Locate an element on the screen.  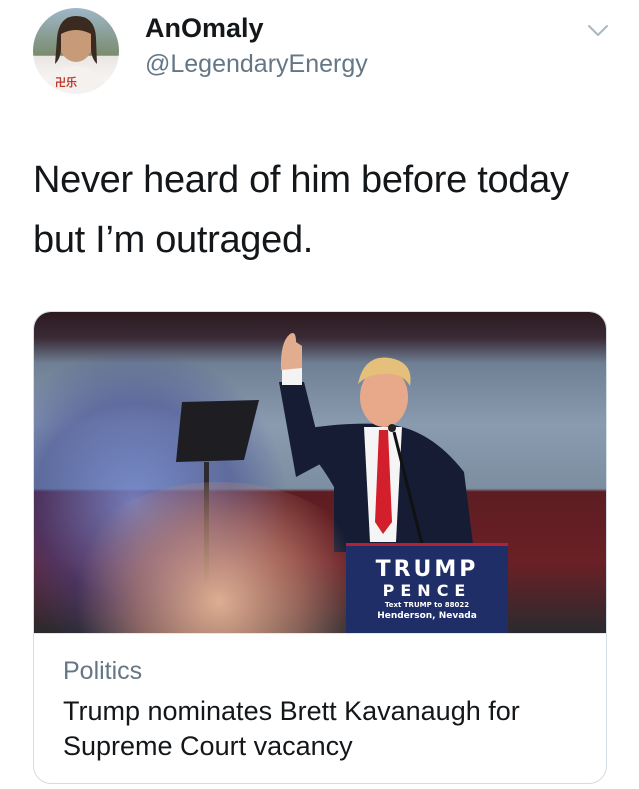
tweet-text-line-1: Never heard of him before today is located at coordinates (301, 180).